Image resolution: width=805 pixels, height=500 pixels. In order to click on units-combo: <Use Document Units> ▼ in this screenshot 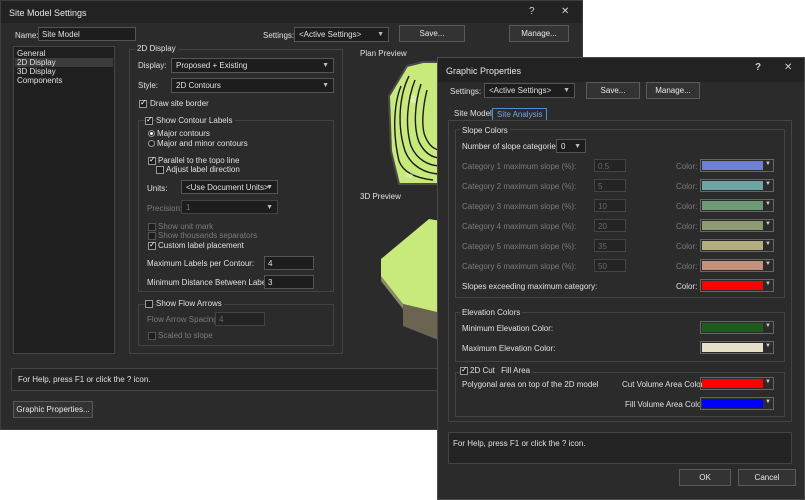, I will do `click(229, 187)`.